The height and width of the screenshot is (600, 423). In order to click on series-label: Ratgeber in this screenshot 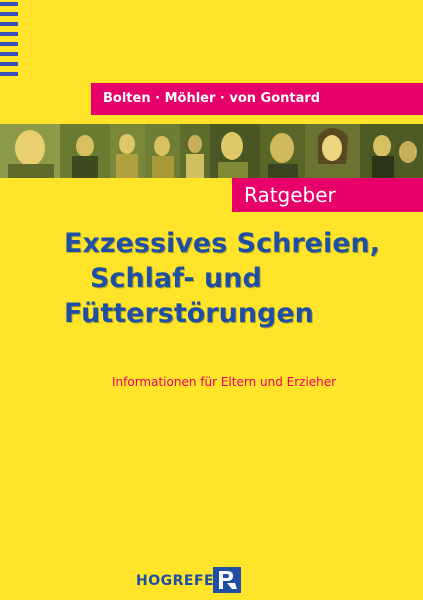, I will do `click(290, 195)`.